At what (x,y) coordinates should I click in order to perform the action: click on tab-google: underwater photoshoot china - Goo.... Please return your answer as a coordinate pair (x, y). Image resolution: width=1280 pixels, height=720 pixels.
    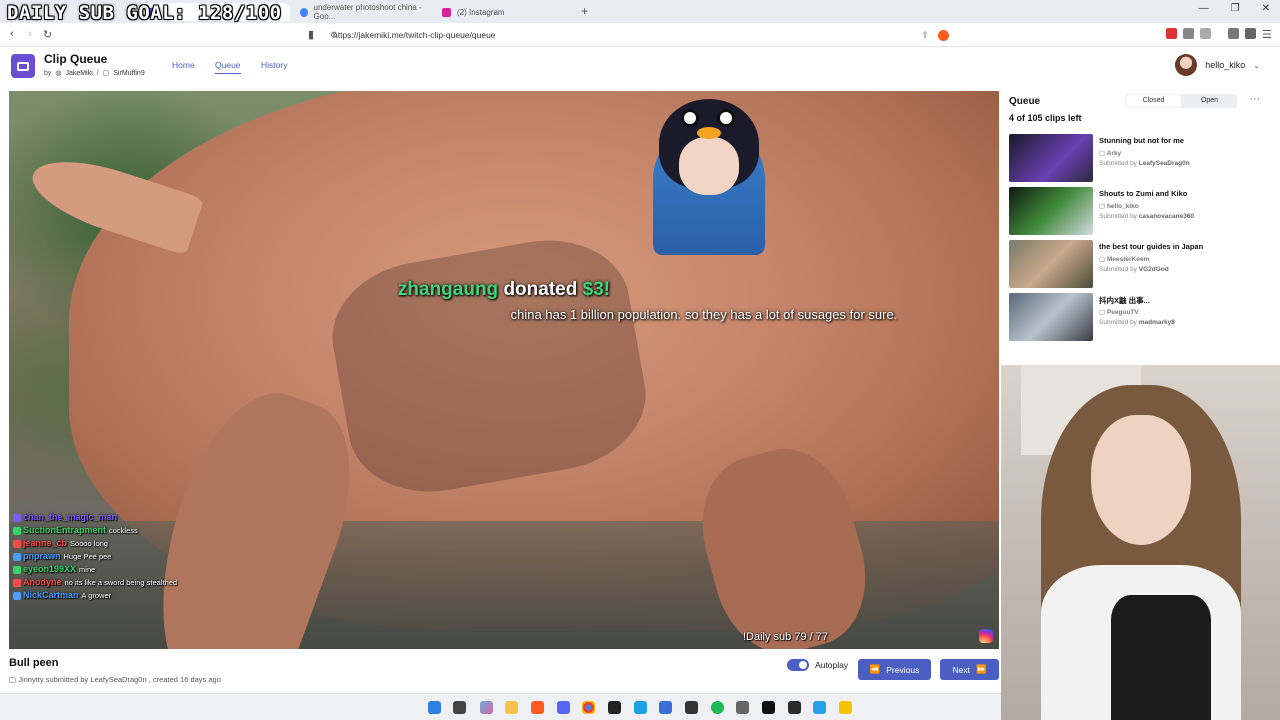
    Looking at the image, I should click on (362, 12).